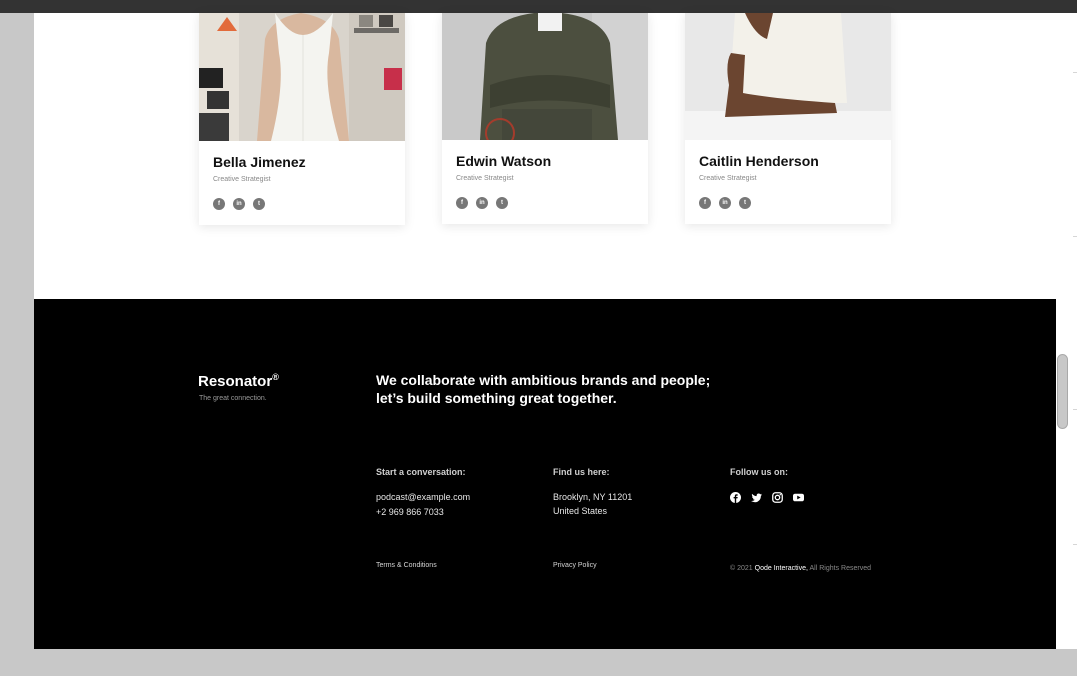  What do you see at coordinates (496, 398) in the screenshot?
I see `headline-line-2: let’s build something great together.` at bounding box center [496, 398].